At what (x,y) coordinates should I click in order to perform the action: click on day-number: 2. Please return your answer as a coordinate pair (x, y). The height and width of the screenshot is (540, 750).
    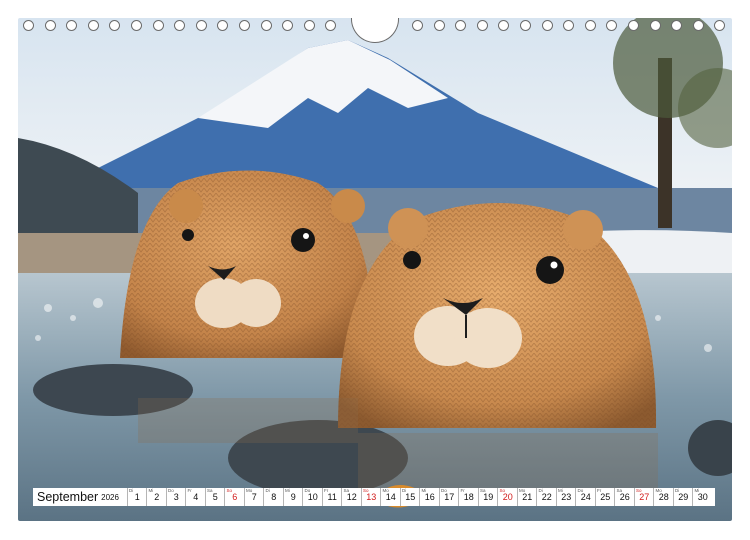
    Looking at the image, I should click on (157, 497).